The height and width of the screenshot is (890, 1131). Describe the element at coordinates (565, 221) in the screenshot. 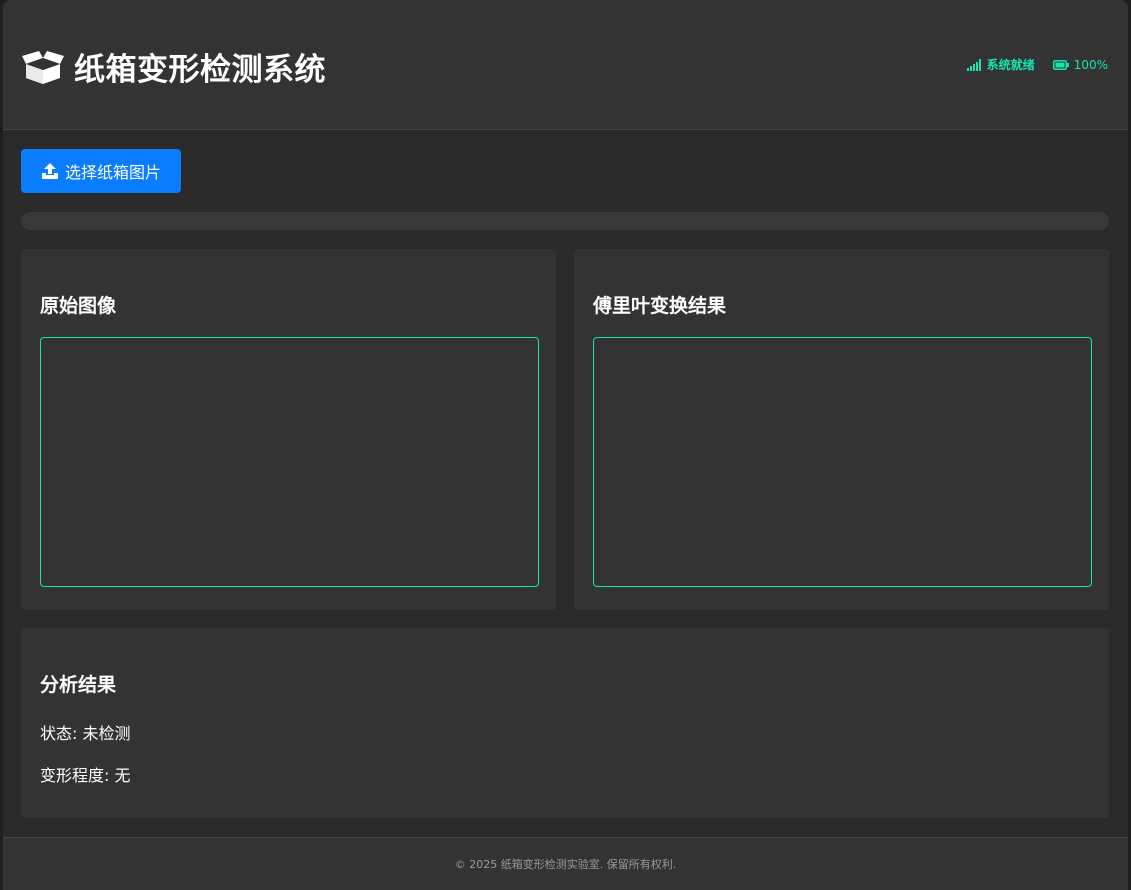

I see `progress-bar` at that location.